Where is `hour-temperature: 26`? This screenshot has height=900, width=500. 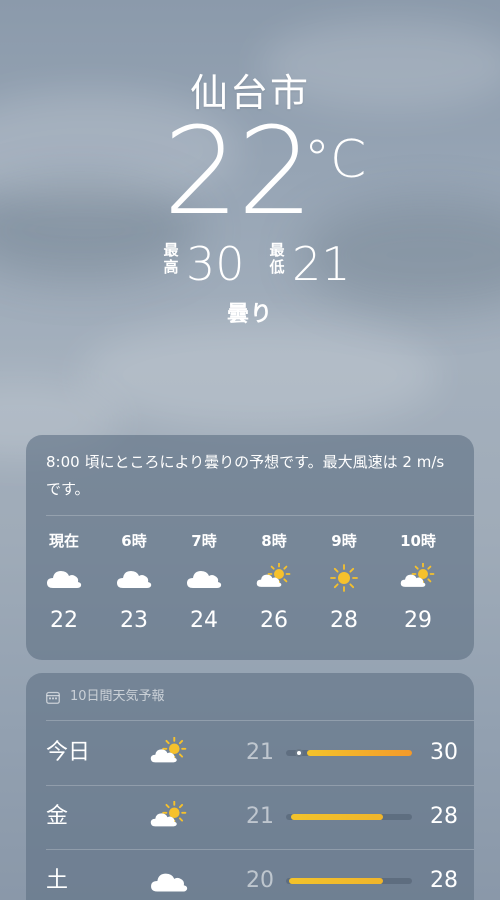
hour-temperature: 26 is located at coordinates (274, 620).